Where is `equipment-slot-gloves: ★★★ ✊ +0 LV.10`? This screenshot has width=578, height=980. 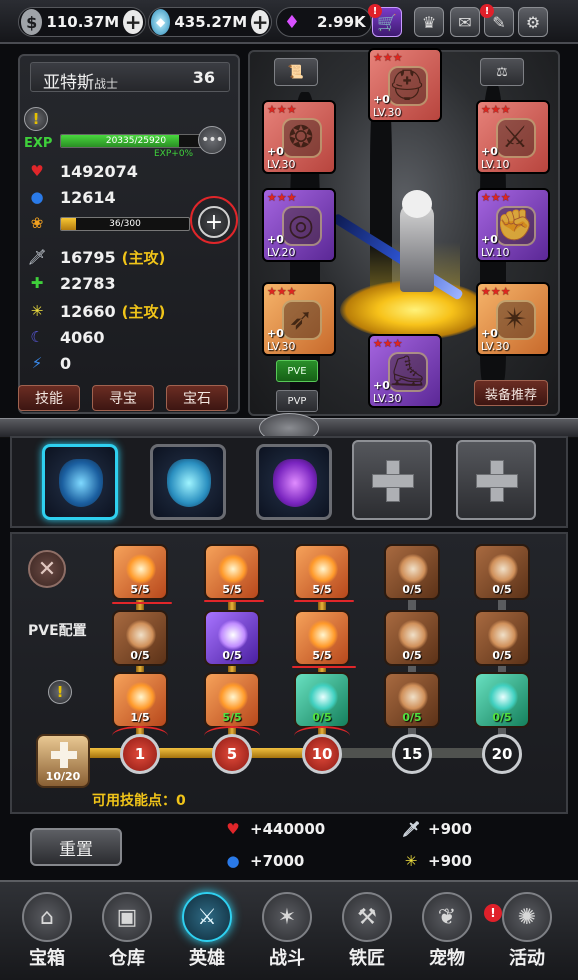
equipment-slot-gloves: ★★★ ✊ +0 LV.10 is located at coordinates (513, 225).